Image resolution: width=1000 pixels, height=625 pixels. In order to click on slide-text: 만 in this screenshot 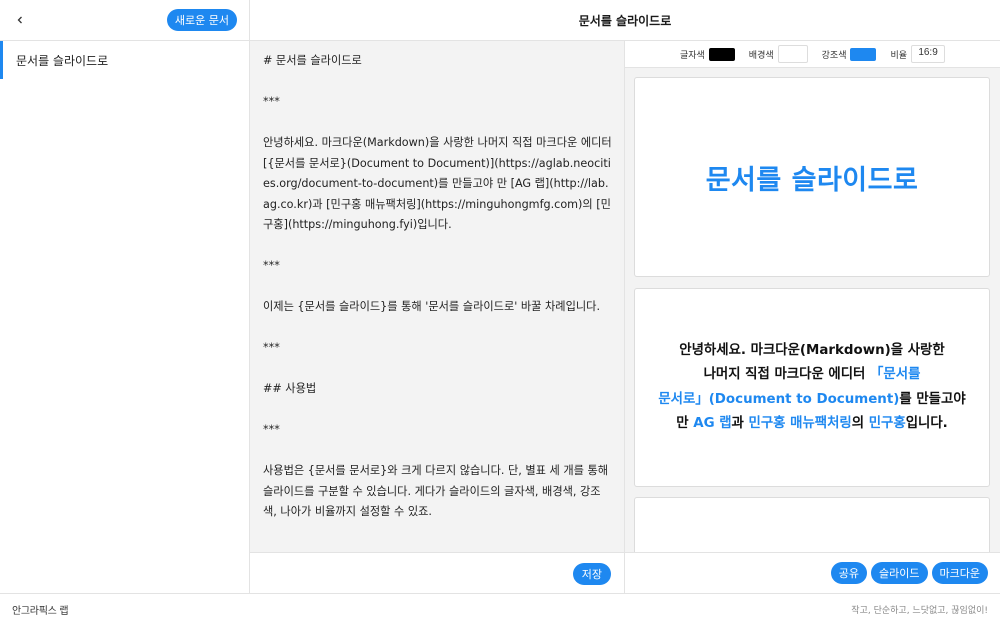, I will do `click(685, 423)`.